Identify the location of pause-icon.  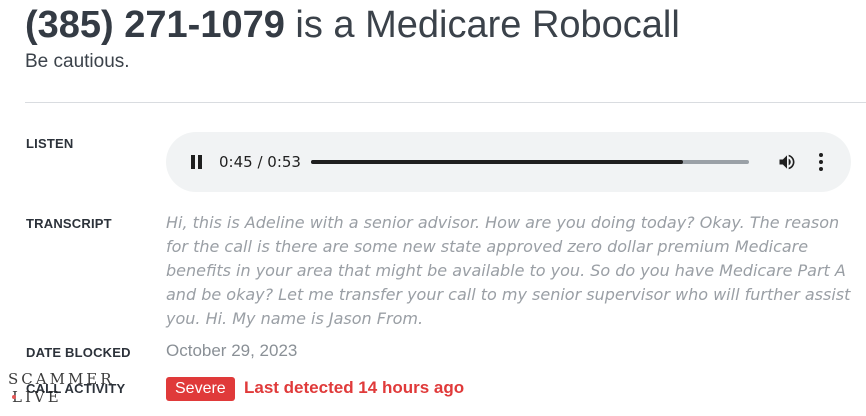
(197, 162).